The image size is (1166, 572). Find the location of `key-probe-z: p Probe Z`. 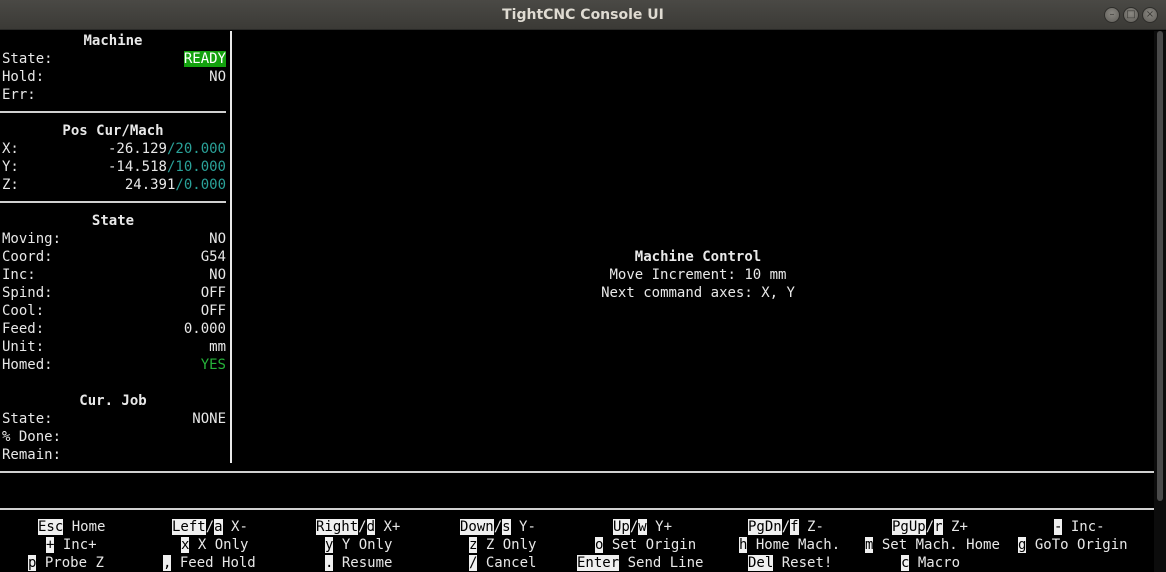

key-probe-z: p Probe Z is located at coordinates (66, 563).